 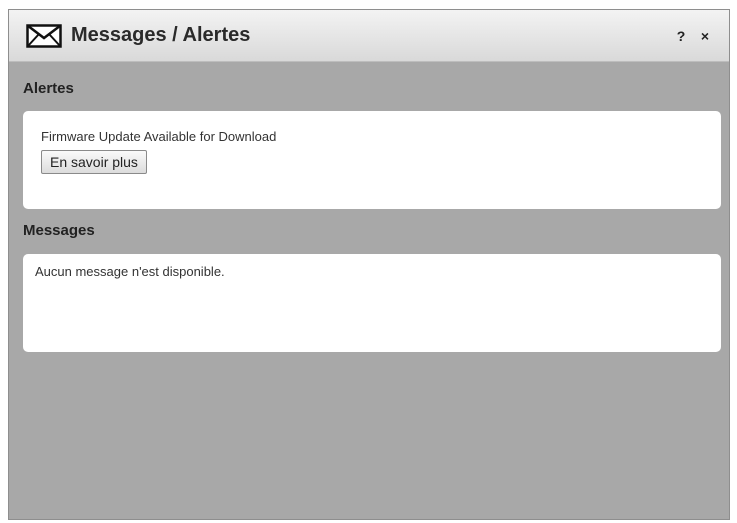 I want to click on alertes-heading: Alertes, so click(x=48, y=88).